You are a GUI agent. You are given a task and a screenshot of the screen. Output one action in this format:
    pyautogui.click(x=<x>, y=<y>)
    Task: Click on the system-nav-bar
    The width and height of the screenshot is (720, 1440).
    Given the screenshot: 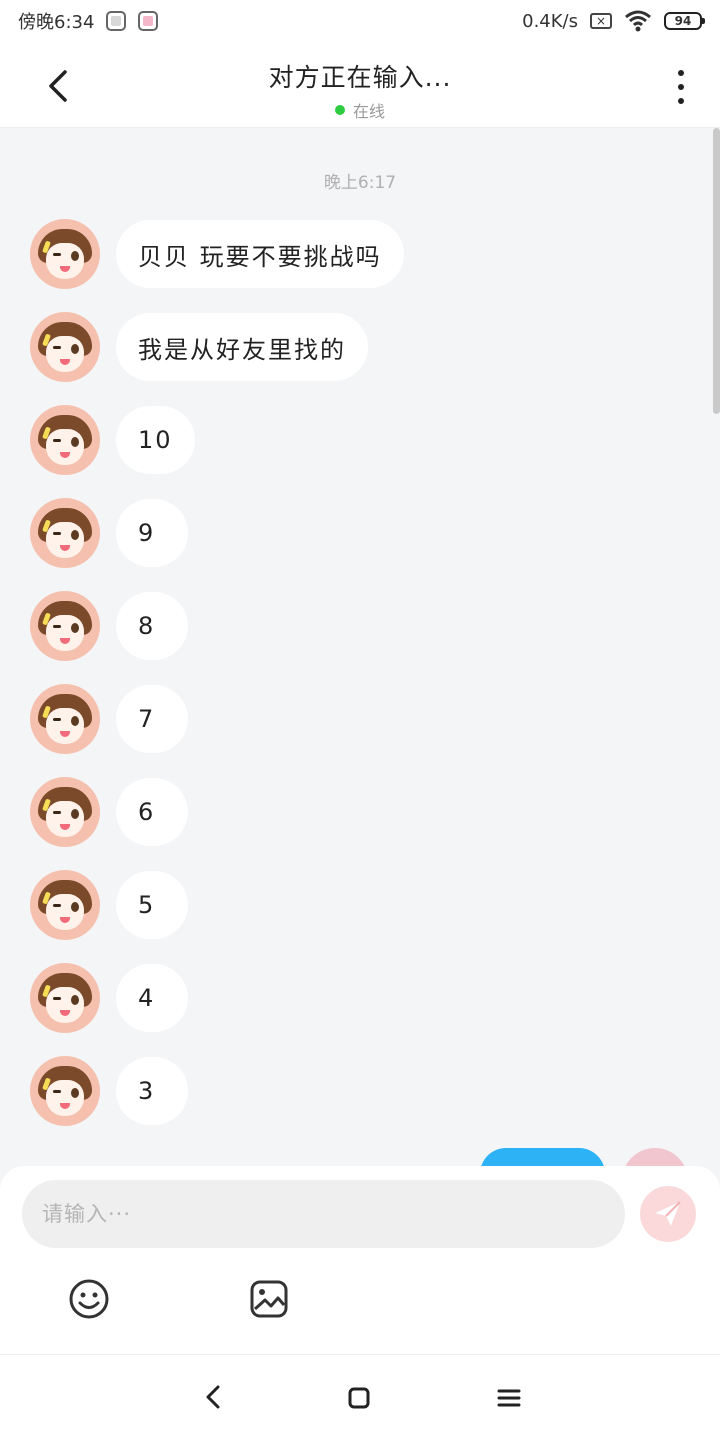 What is the action you would take?
    pyautogui.click(x=360, y=1397)
    